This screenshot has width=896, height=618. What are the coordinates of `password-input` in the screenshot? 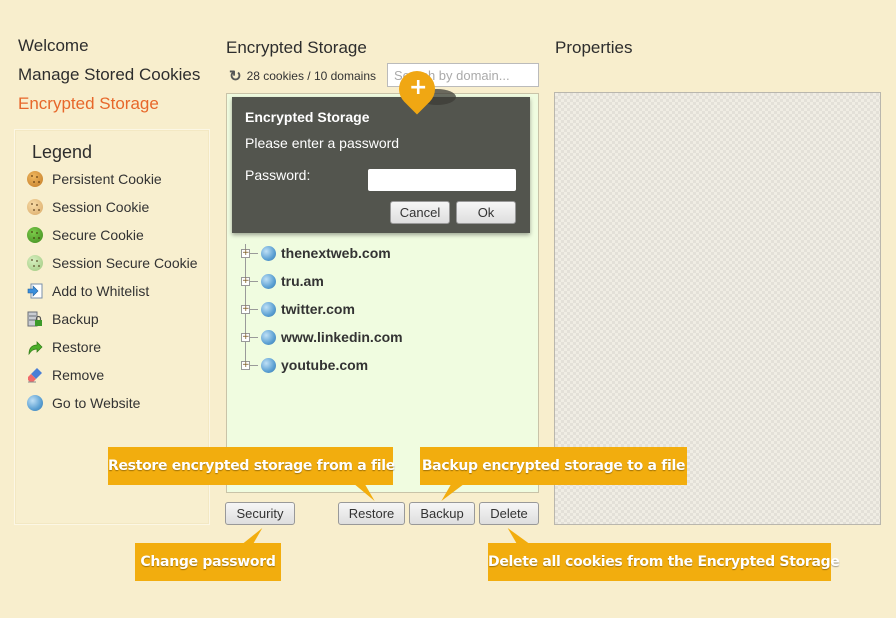 It's located at (442, 180).